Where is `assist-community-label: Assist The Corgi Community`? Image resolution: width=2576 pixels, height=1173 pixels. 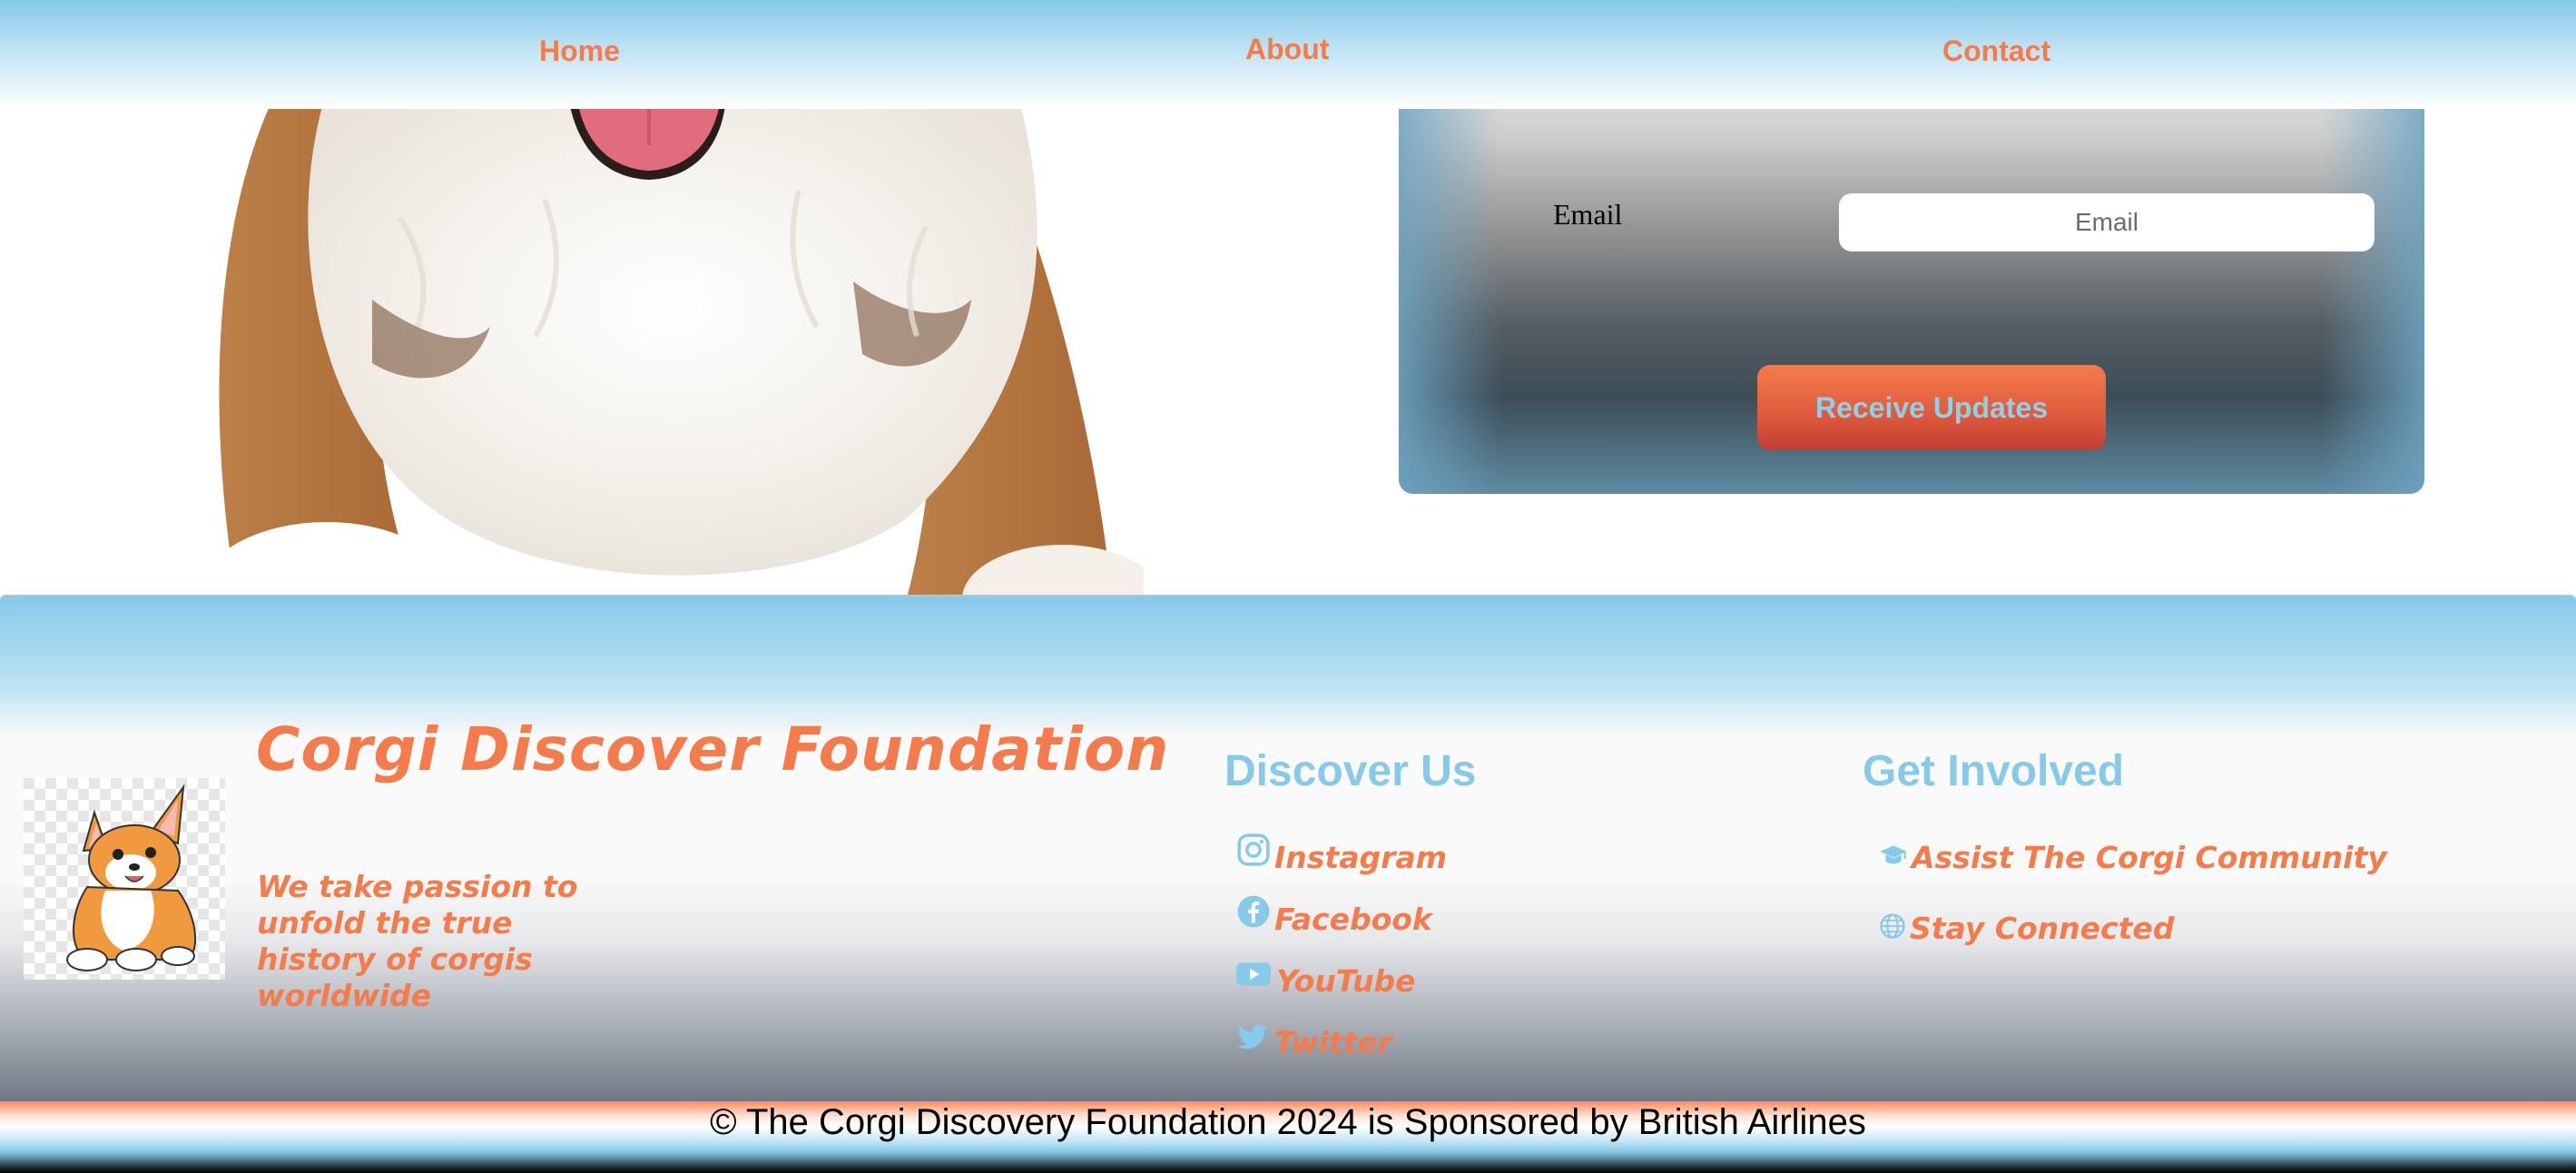 assist-community-label: Assist The Corgi Community is located at coordinates (2149, 857).